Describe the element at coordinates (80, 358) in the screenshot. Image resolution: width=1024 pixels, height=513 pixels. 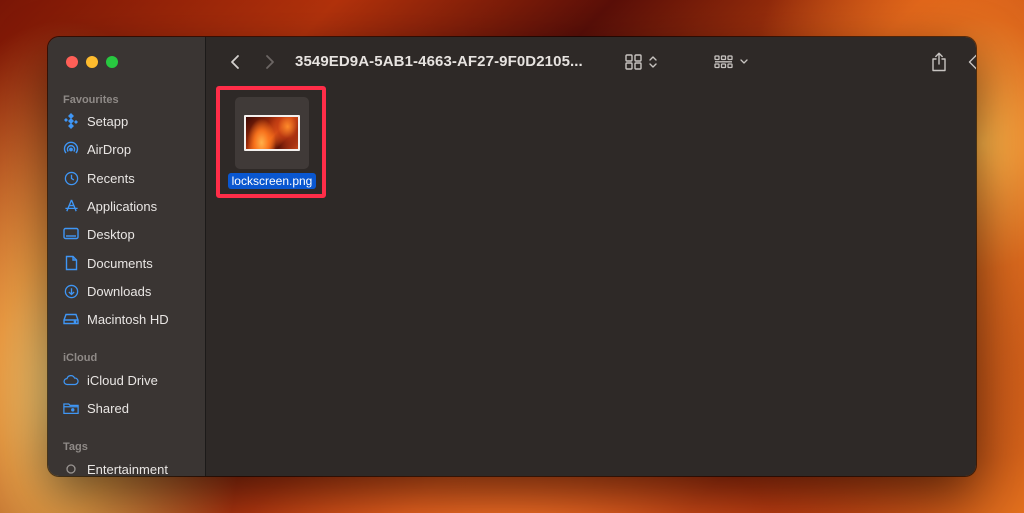
I see `sidebar-section-icloud: iCloud` at that location.